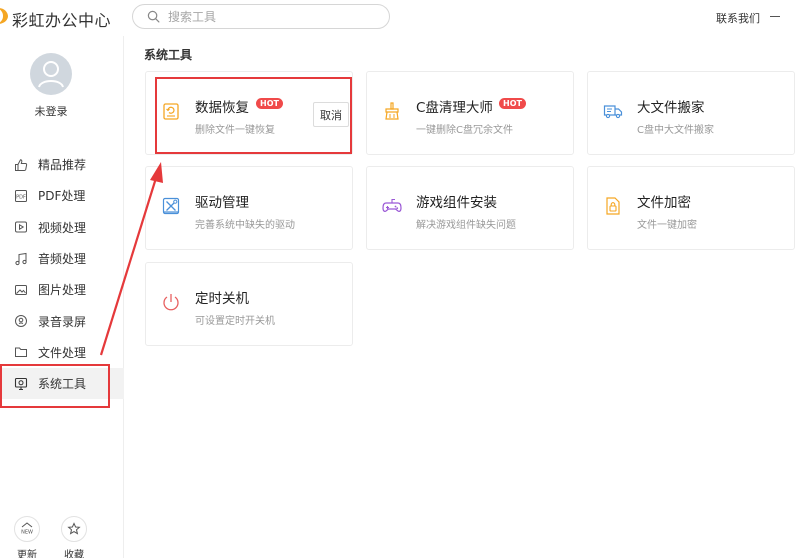 The width and height of the screenshot is (797, 558). I want to click on logo-icon, so click(4, 16).